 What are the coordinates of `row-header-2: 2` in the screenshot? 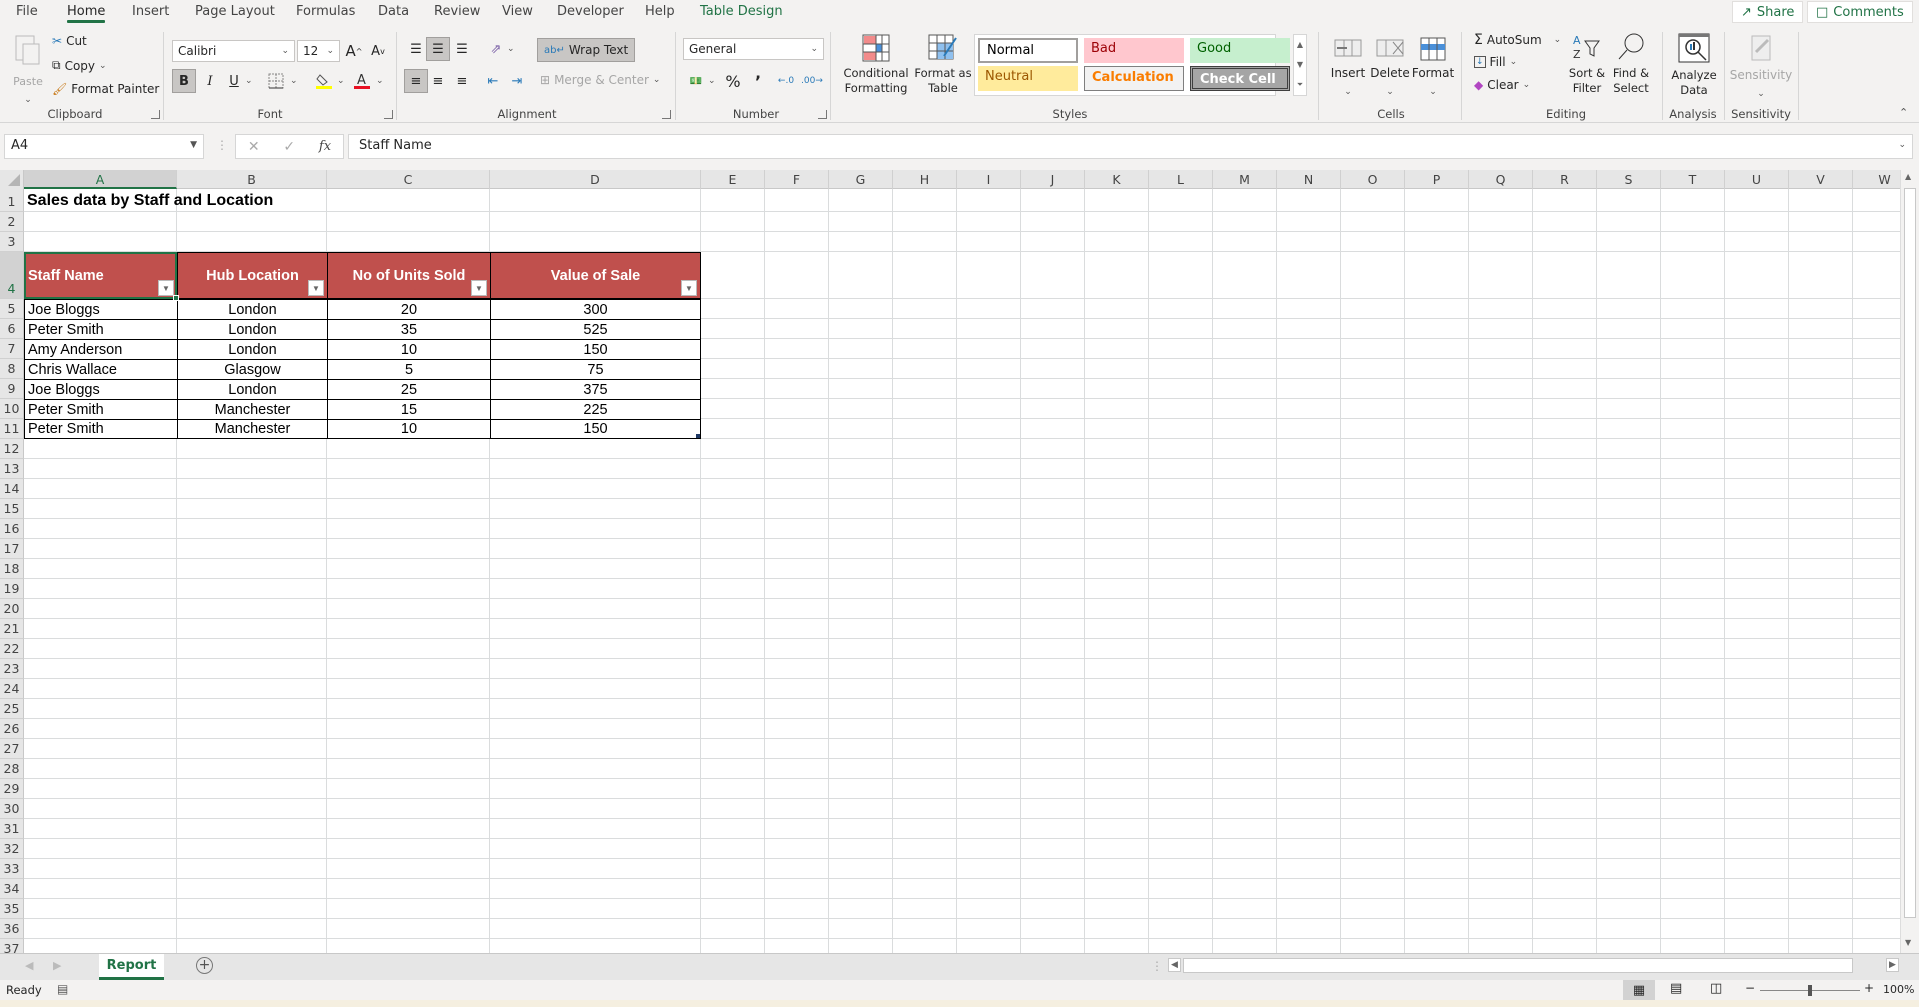 It's located at (12, 222).